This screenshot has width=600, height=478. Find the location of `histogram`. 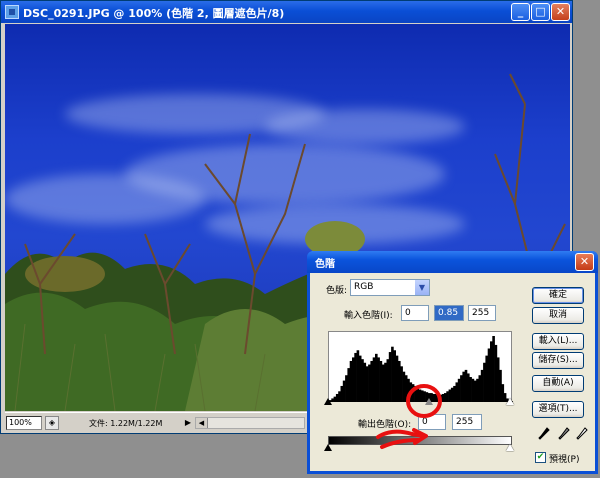

histogram is located at coordinates (420, 366).